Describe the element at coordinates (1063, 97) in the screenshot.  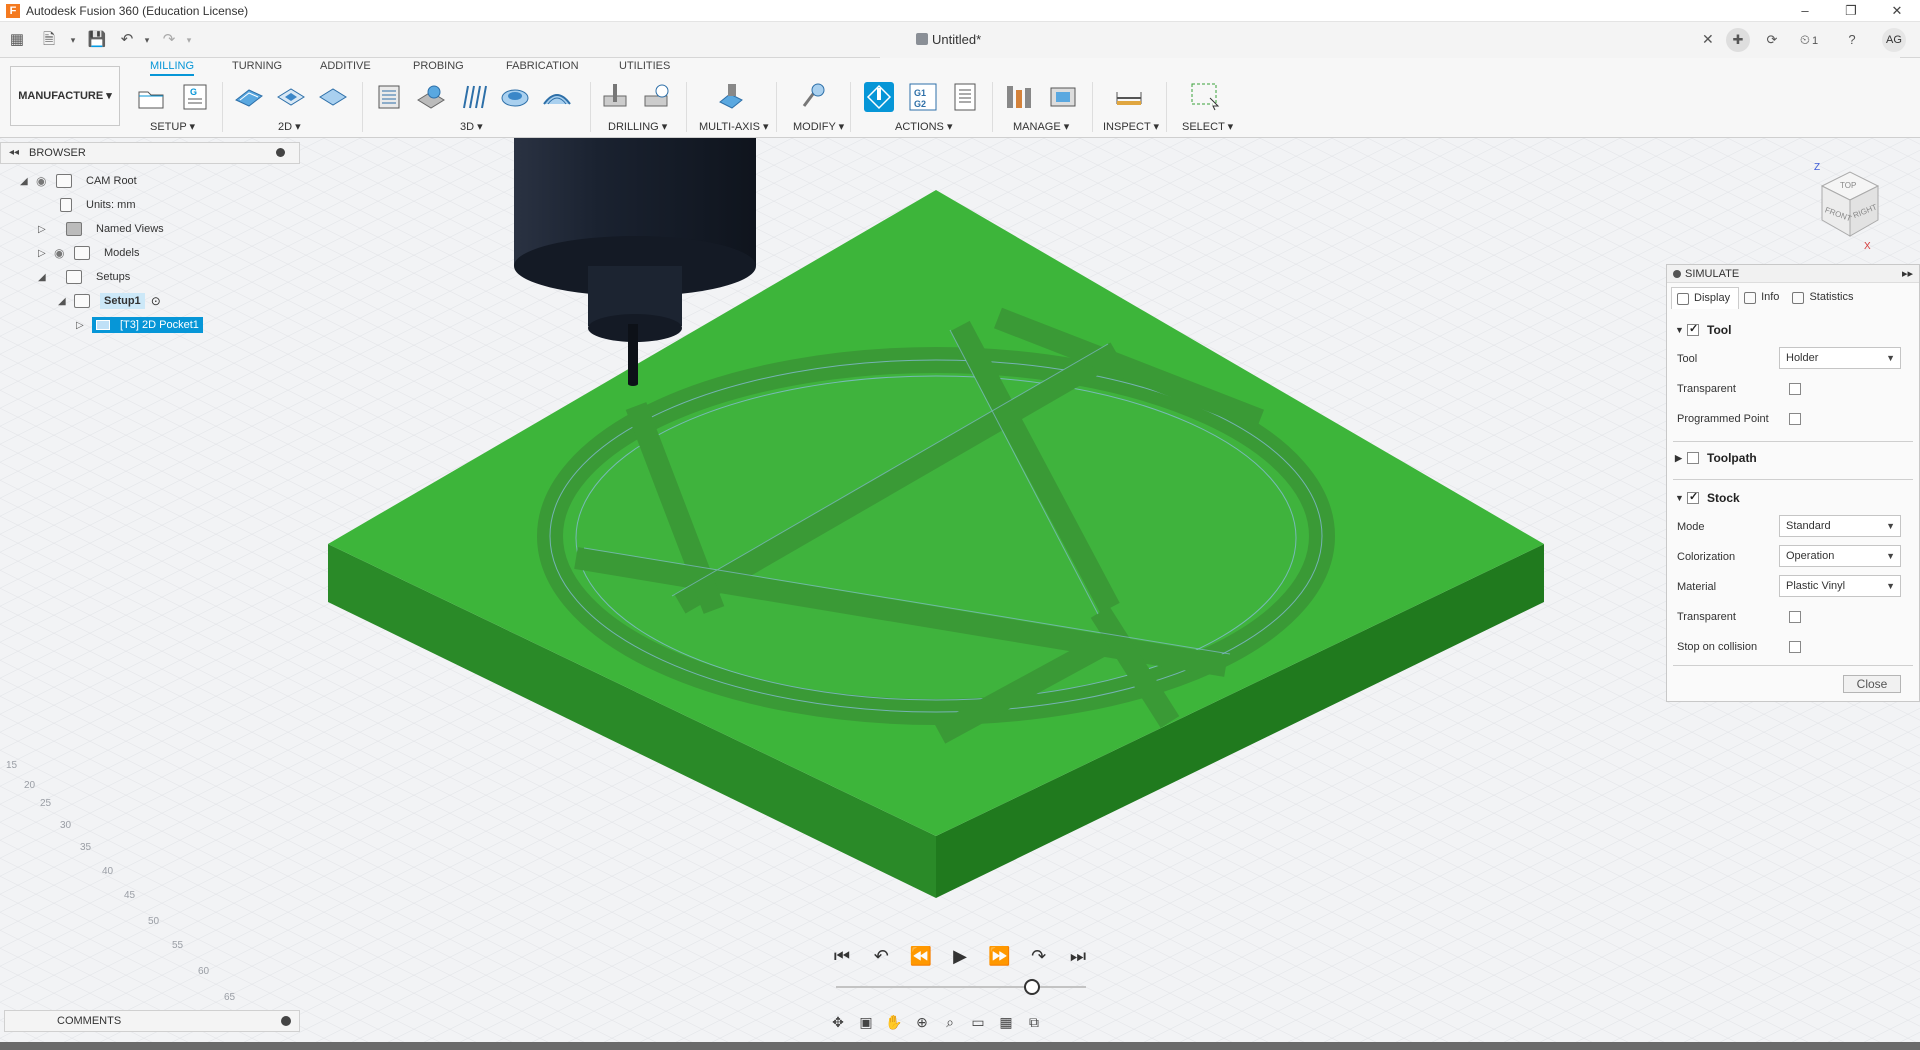
I see `machine-library-icon` at that location.